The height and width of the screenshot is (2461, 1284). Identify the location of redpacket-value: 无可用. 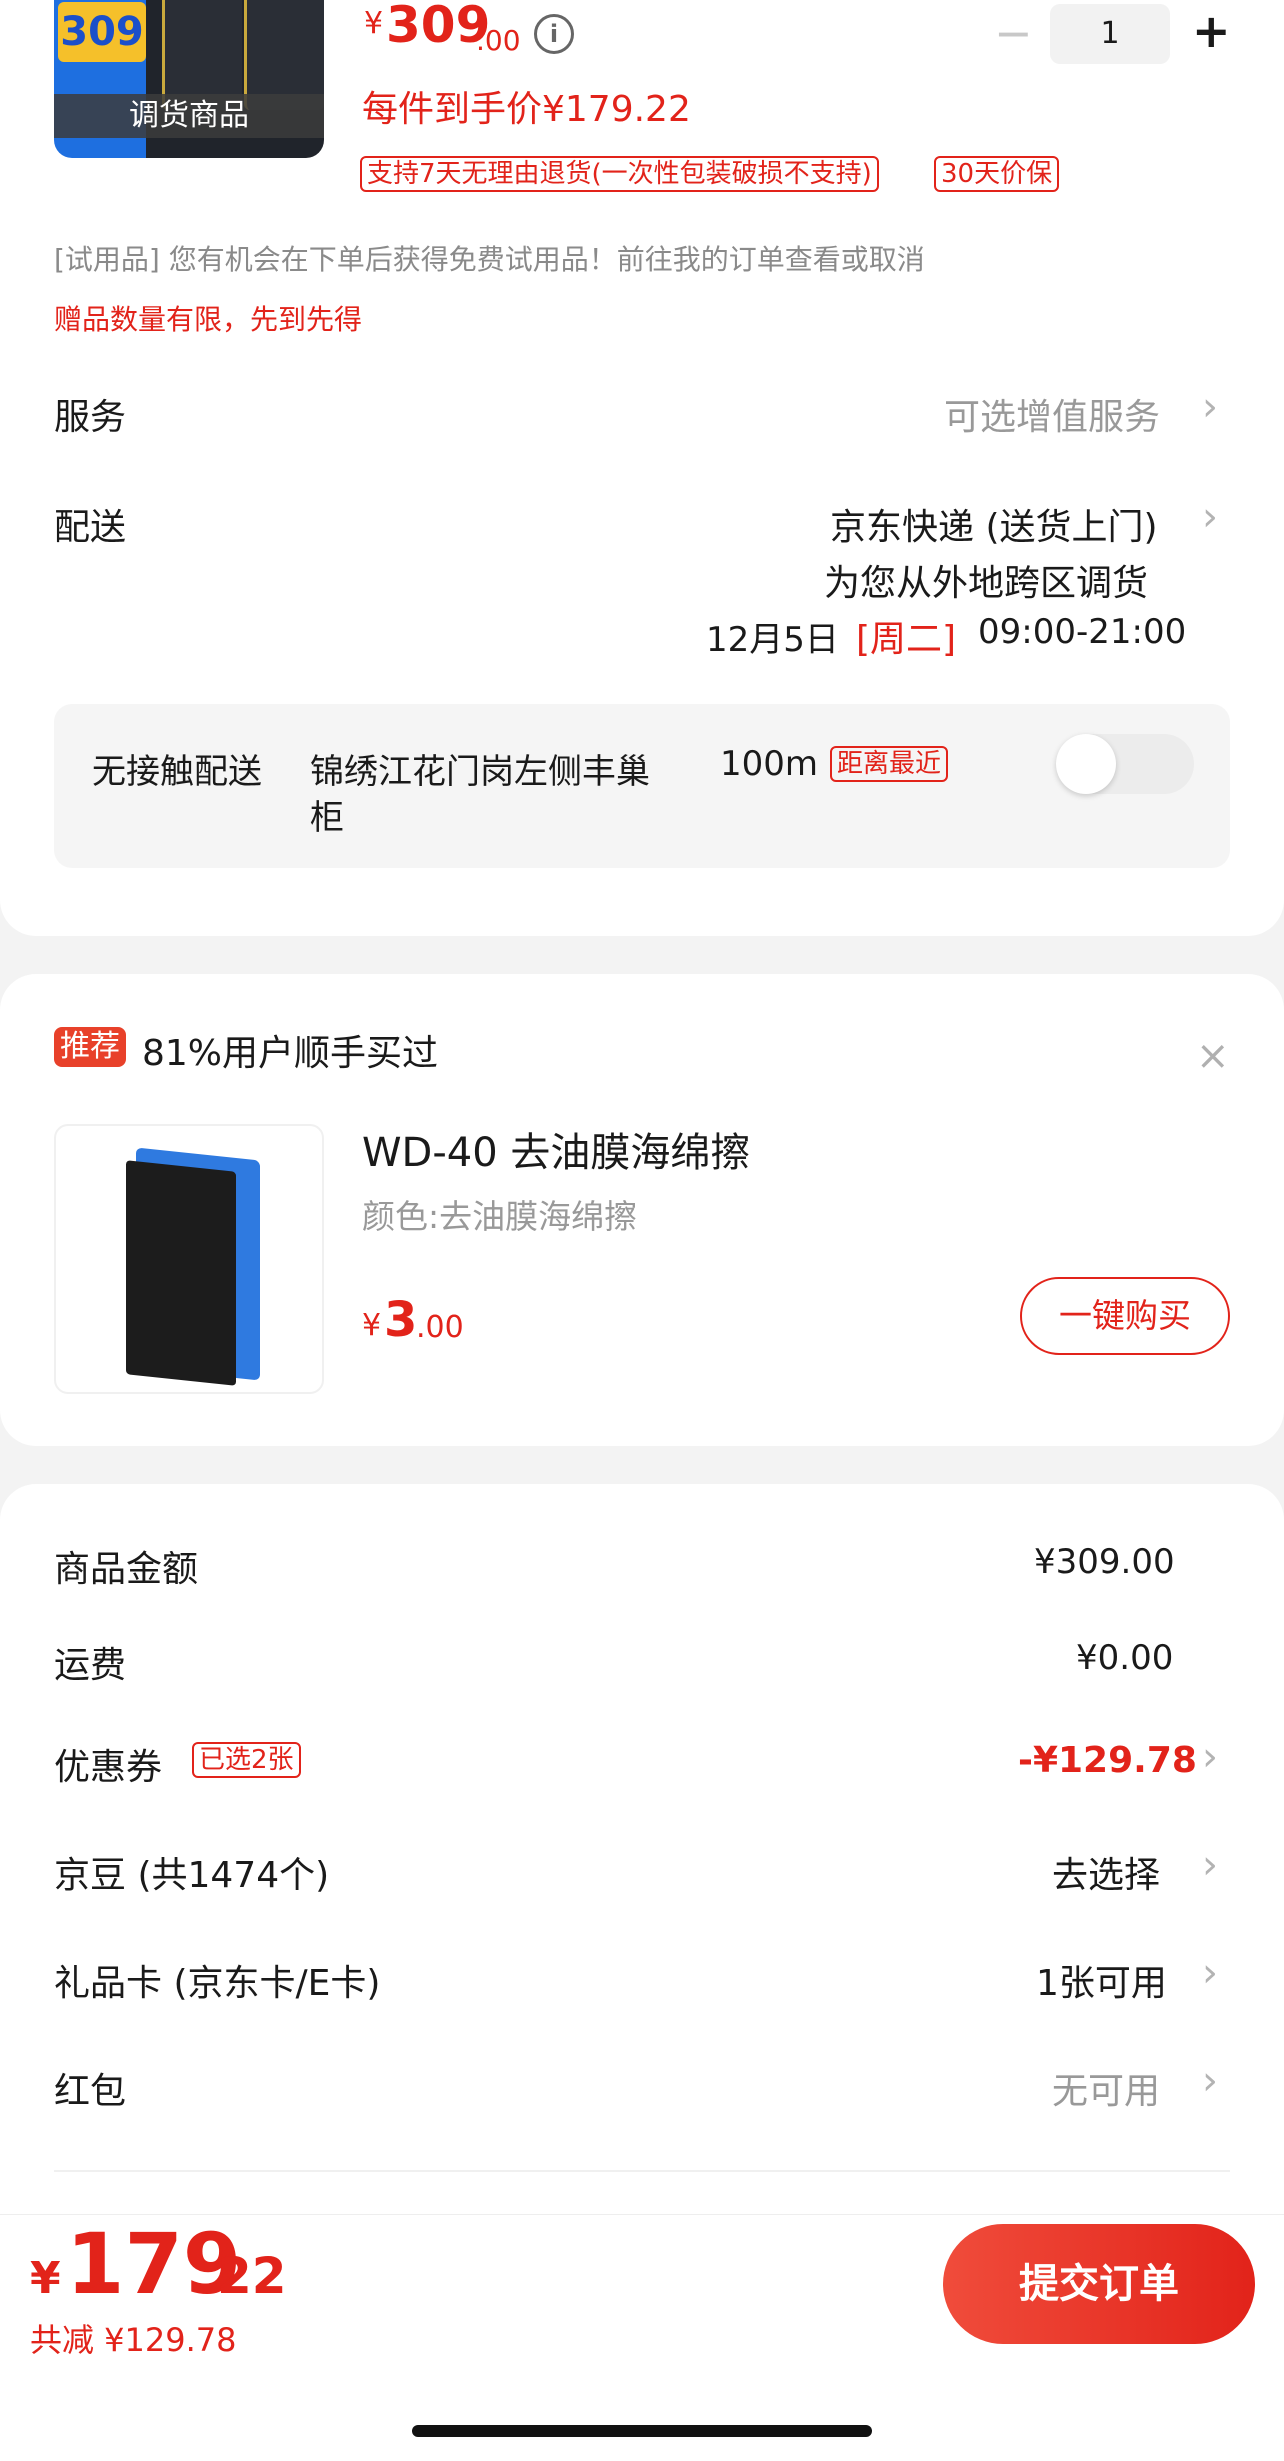
(1106, 2088).